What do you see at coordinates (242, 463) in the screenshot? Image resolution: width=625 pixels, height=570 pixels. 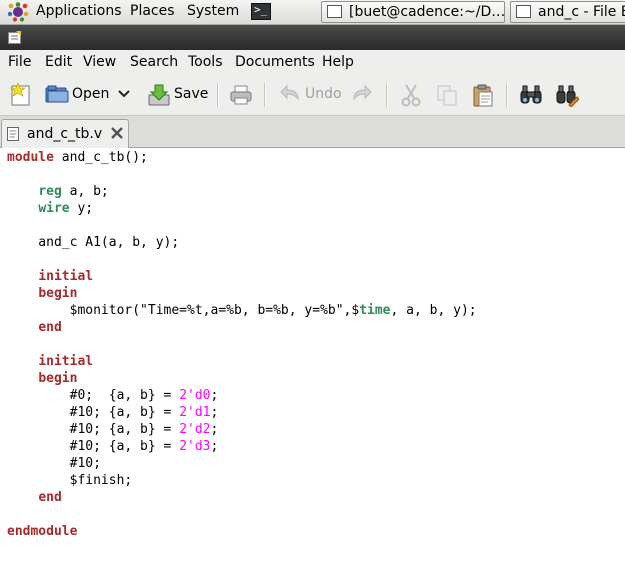 I see `code-line: #10;` at bounding box center [242, 463].